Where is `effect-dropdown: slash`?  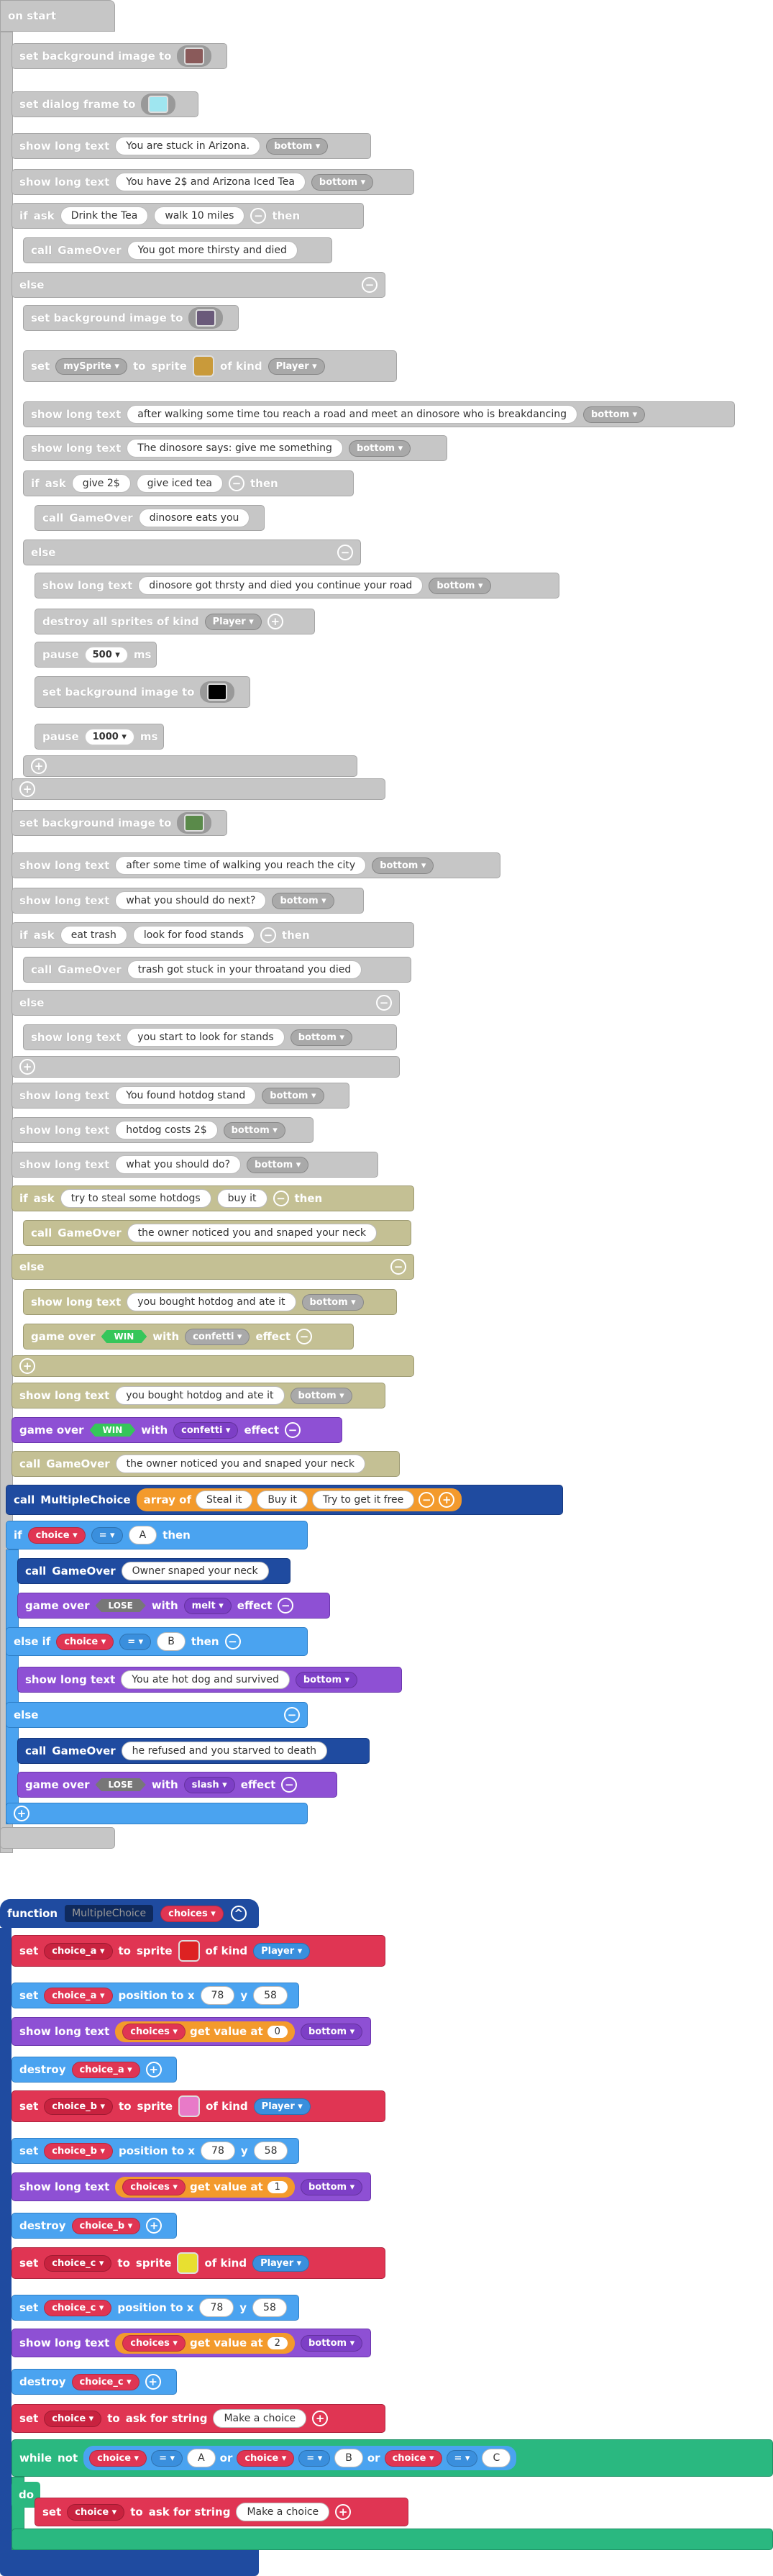
effect-dropdown: slash is located at coordinates (209, 1785).